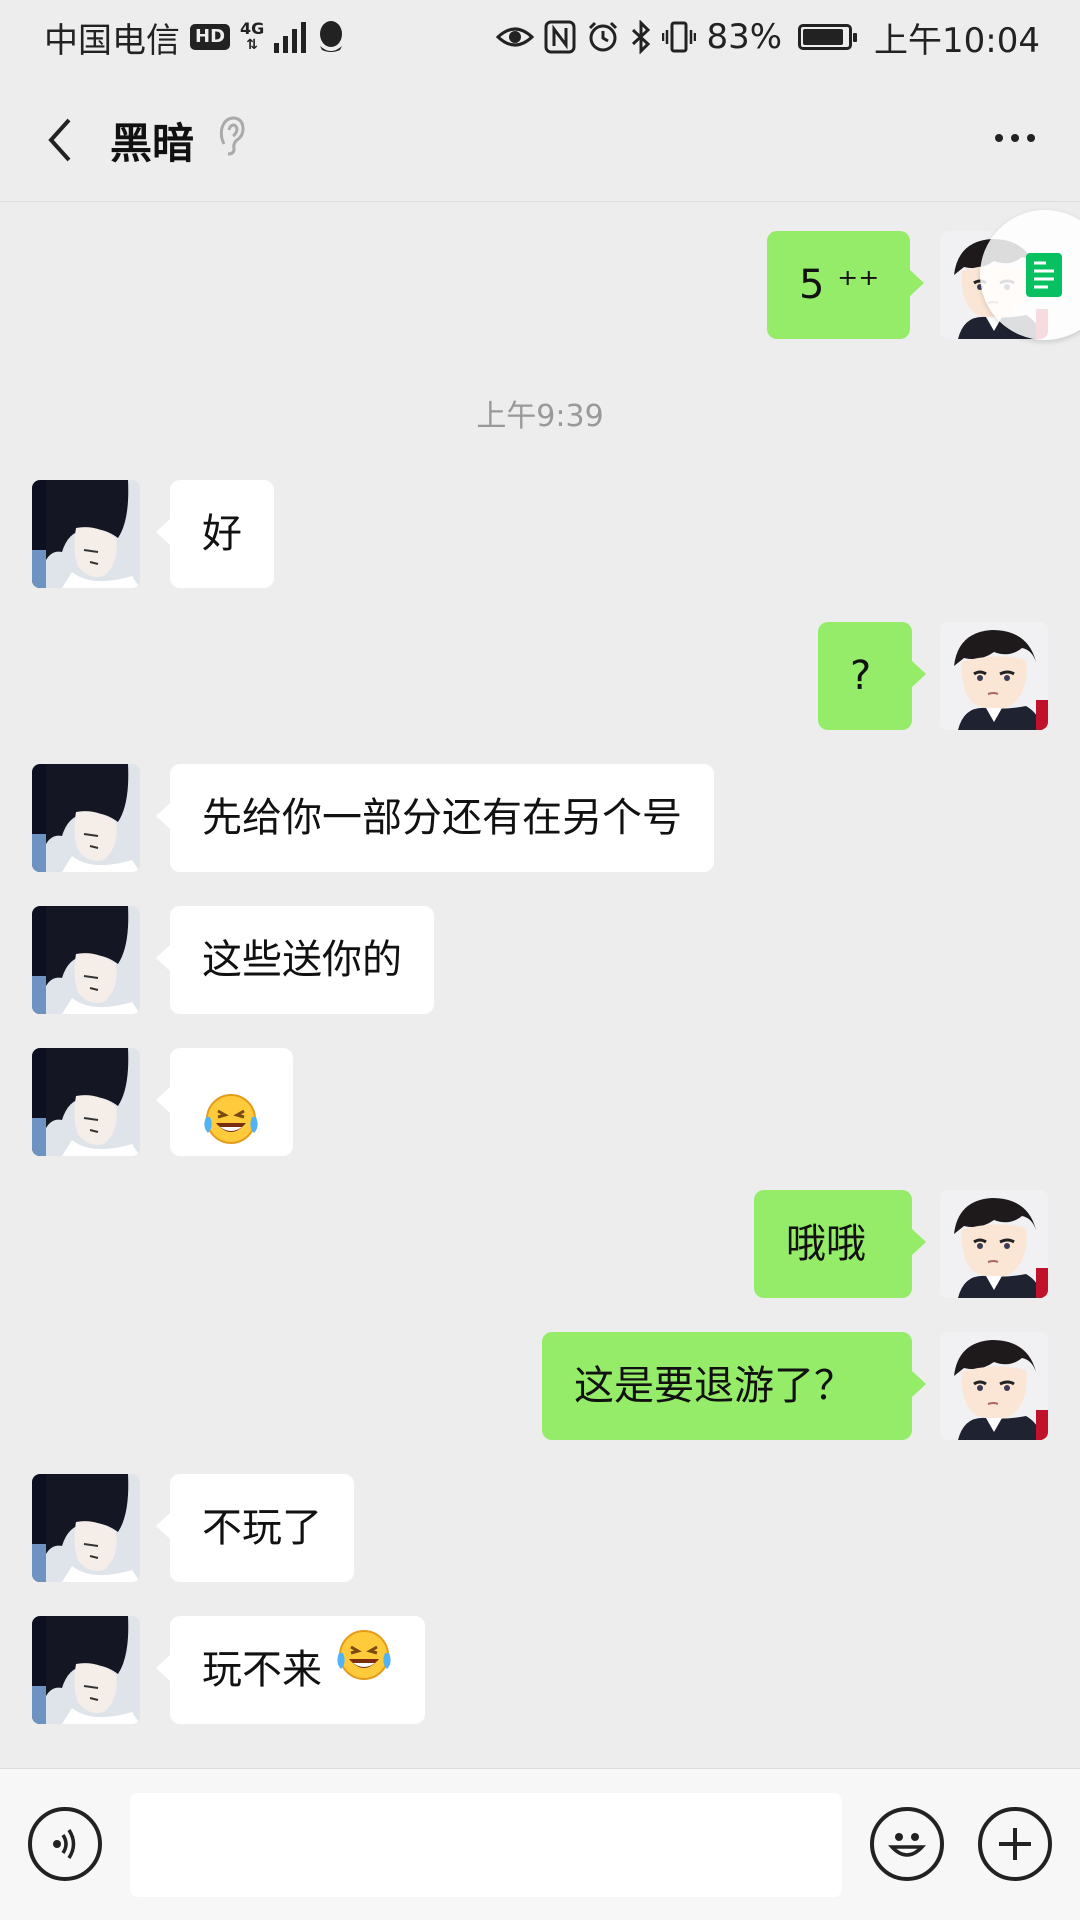 The image size is (1080, 1920). I want to click on input-bar, so click(540, 1844).